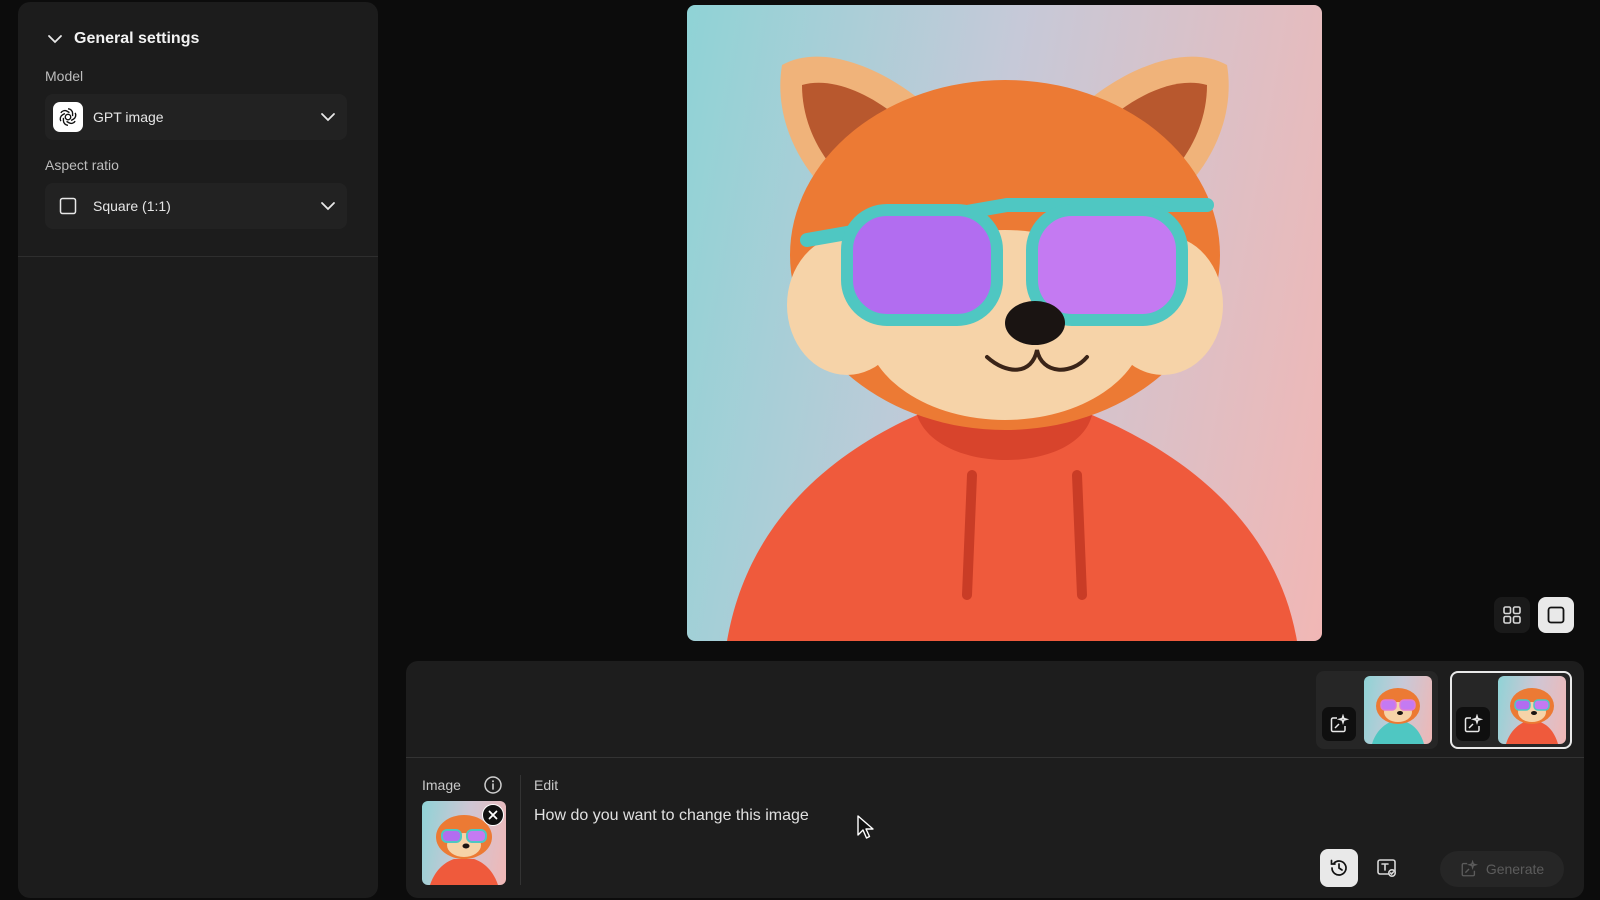 This screenshot has width=1600, height=900. Describe the element at coordinates (68, 206) in the screenshot. I see `square-icon` at that location.